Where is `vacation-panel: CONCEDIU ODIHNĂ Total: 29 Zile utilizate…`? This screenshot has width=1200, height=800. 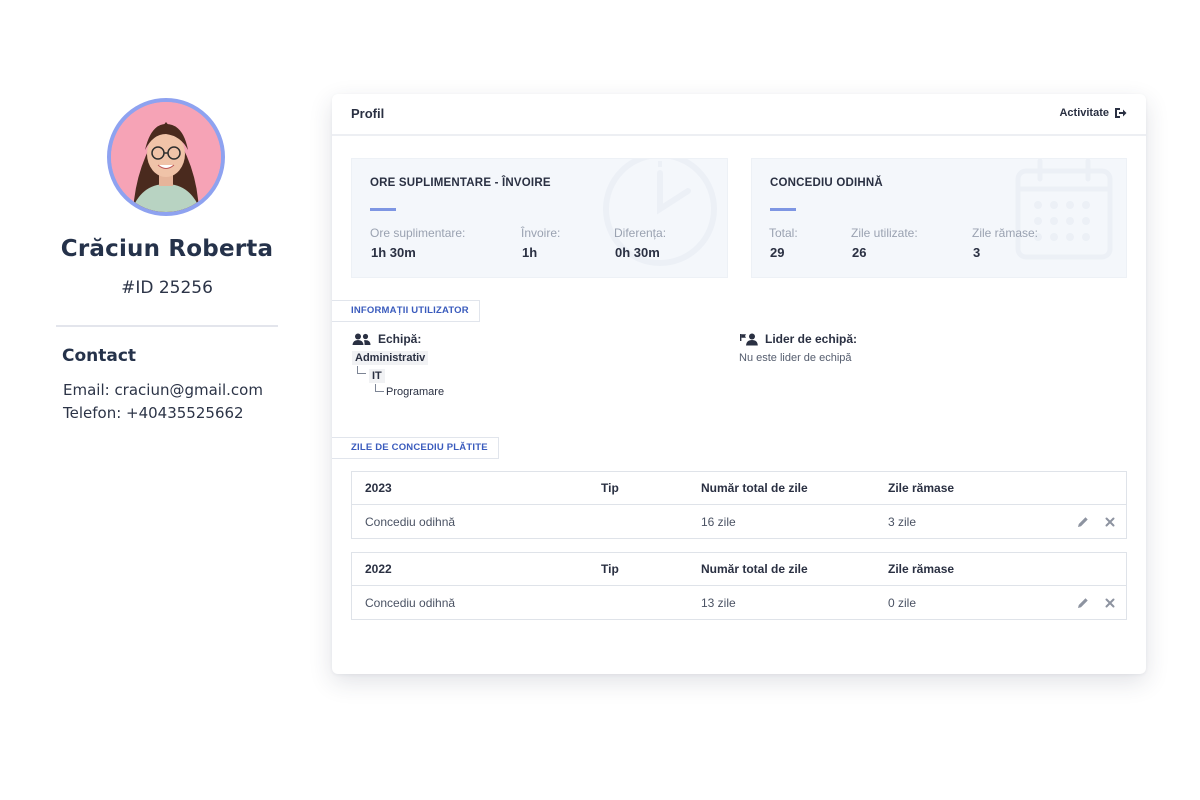 vacation-panel: CONCEDIU ODIHNĂ Total: 29 Zile utilizate… is located at coordinates (939, 218).